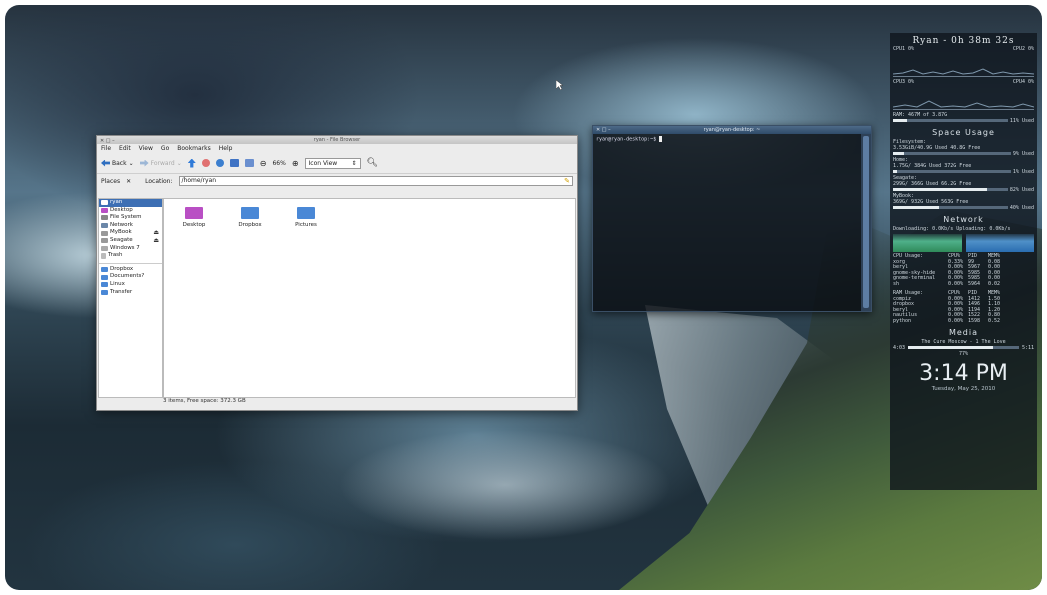  What do you see at coordinates (106, 148) in the screenshot?
I see `menu-file: File` at bounding box center [106, 148].